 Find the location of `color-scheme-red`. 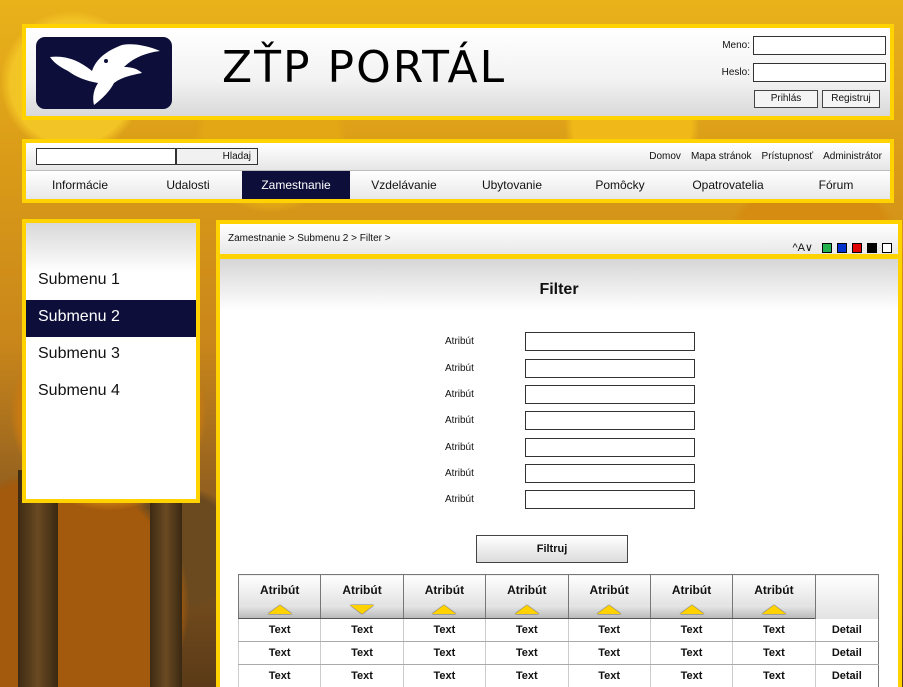

color-scheme-red is located at coordinates (857, 248).